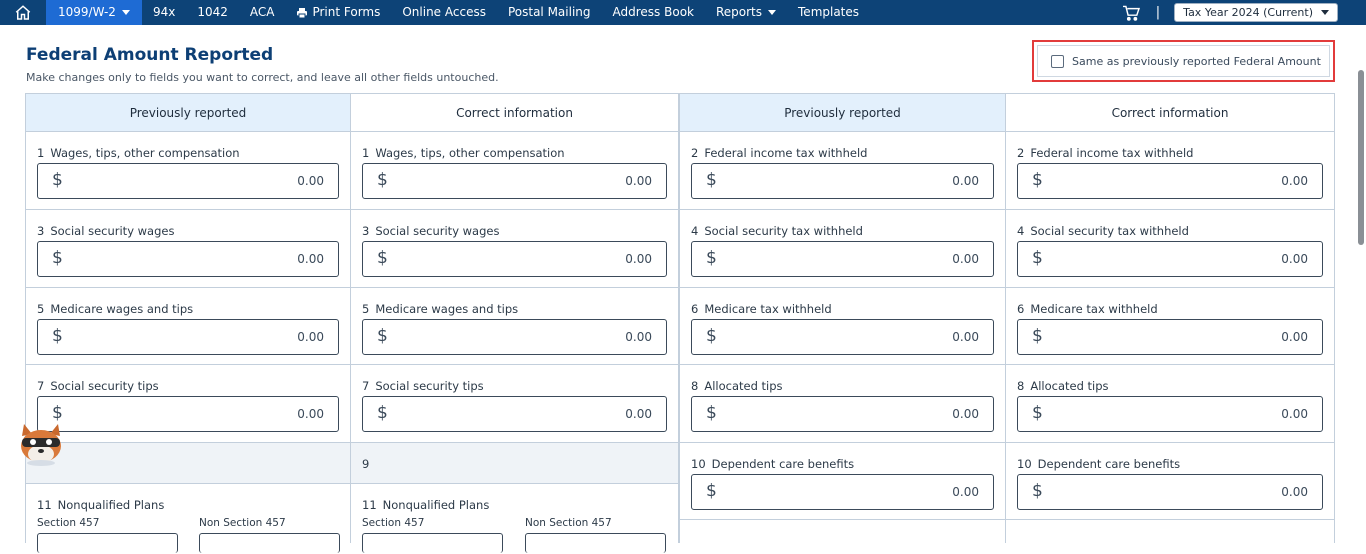 The height and width of the screenshot is (554, 1366). Describe the element at coordinates (743, 386) in the screenshot. I see `box-title: Allocated tips` at that location.